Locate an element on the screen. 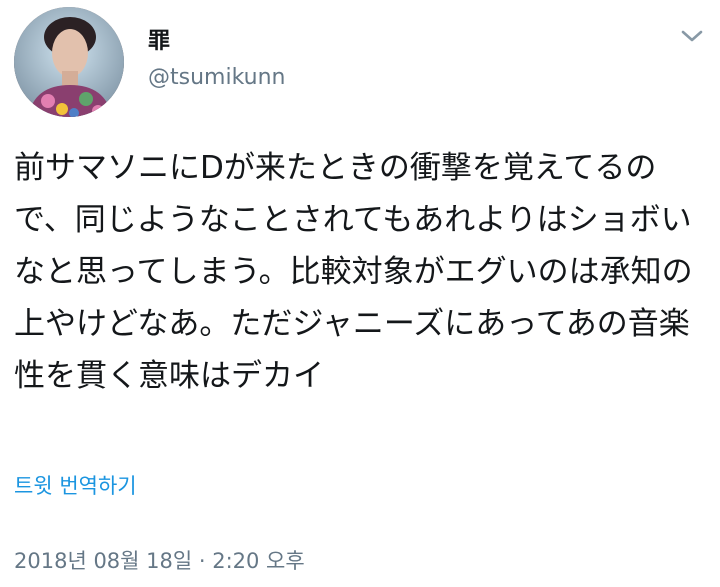 The width and height of the screenshot is (720, 587). tweet-timestamp: 2018년 08월 18일 · 2:20 오후 is located at coordinates (159, 561).